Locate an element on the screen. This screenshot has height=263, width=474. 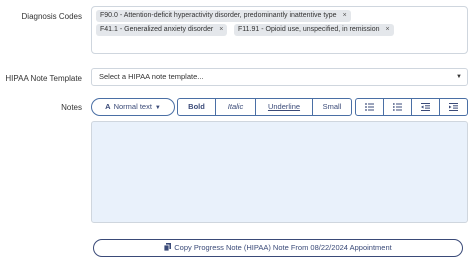
text-style-group: Bold Italic Underline Small is located at coordinates (264, 107).